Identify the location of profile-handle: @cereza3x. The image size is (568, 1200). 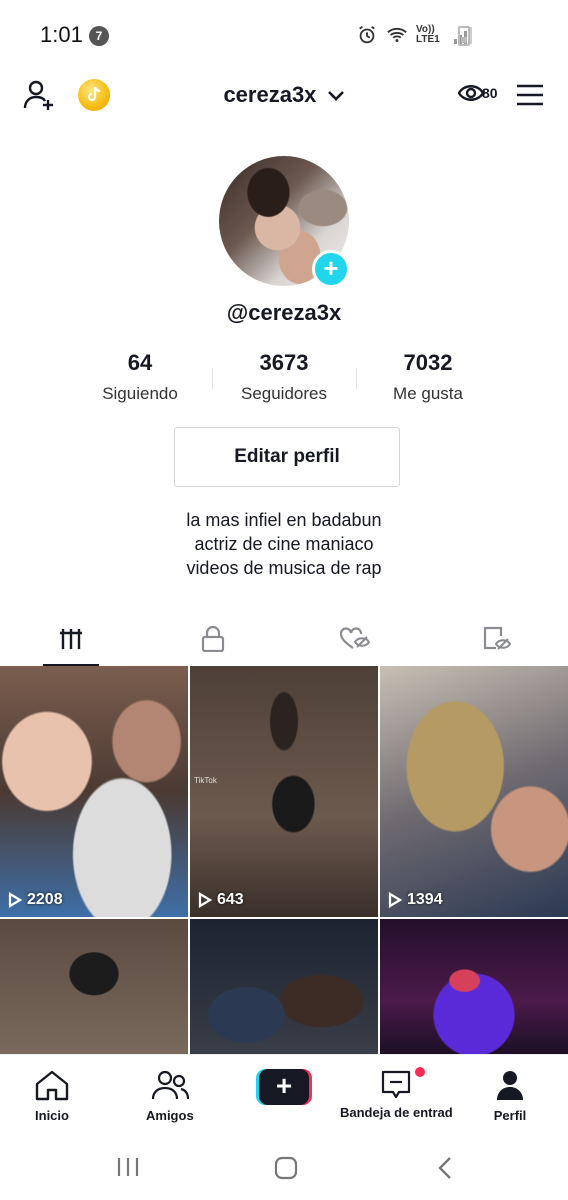
(284, 312).